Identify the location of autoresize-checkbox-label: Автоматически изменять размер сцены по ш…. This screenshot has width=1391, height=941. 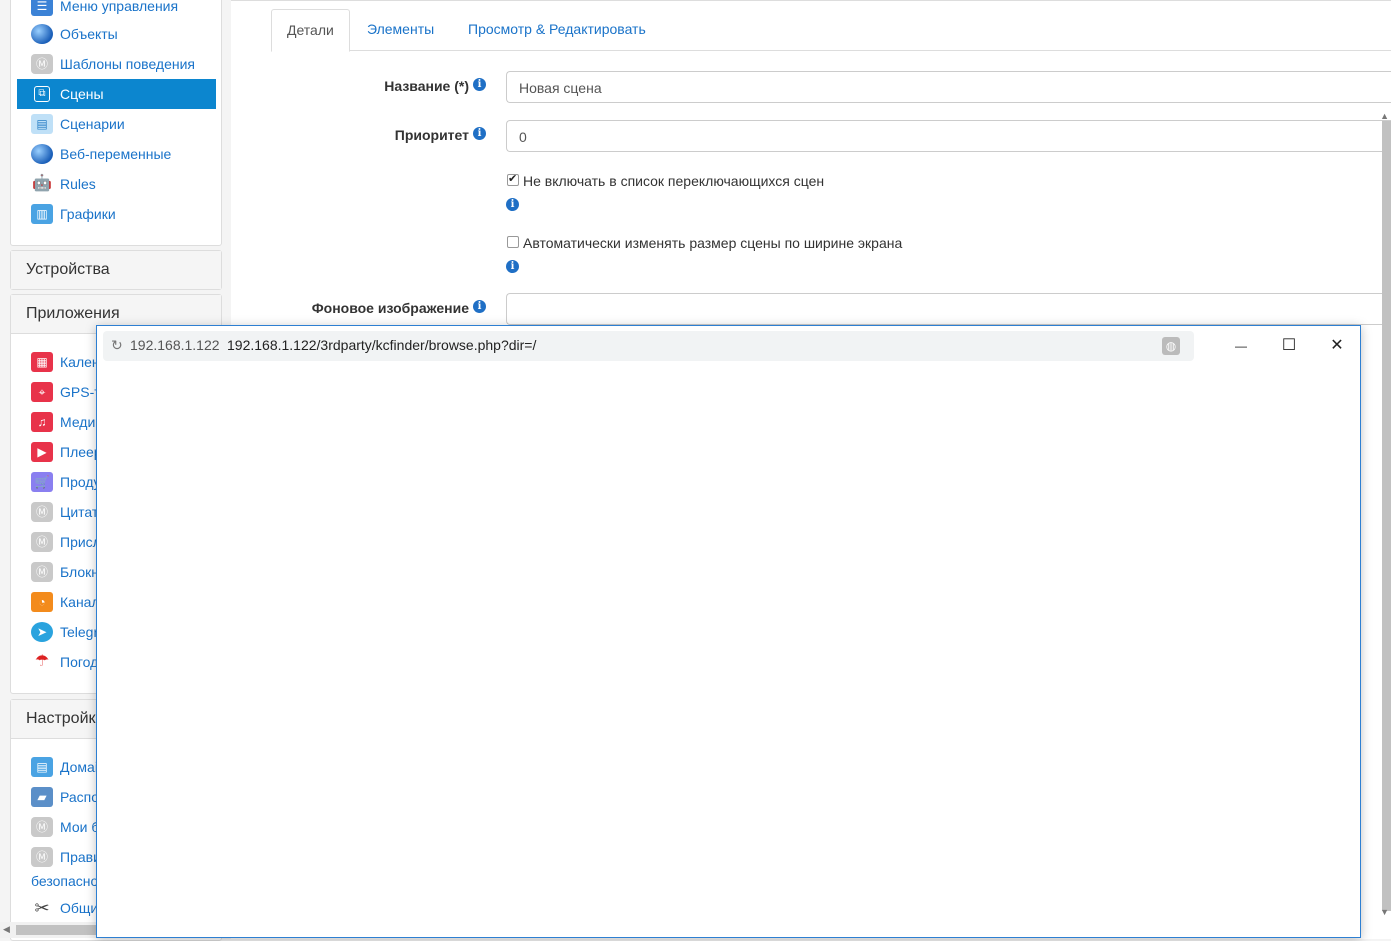
(712, 243).